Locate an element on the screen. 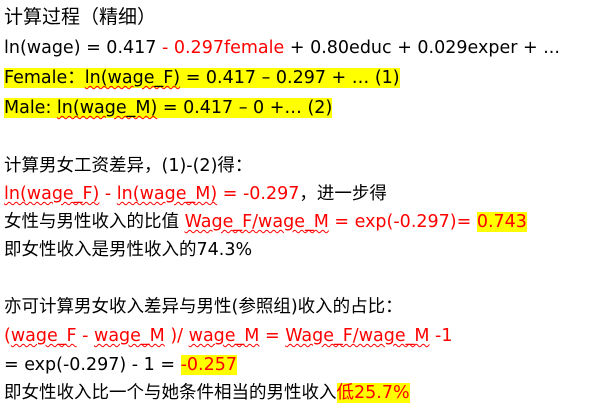  ratio-conclusion: 即女性收入是男性收入的74.3% is located at coordinates (128, 251).